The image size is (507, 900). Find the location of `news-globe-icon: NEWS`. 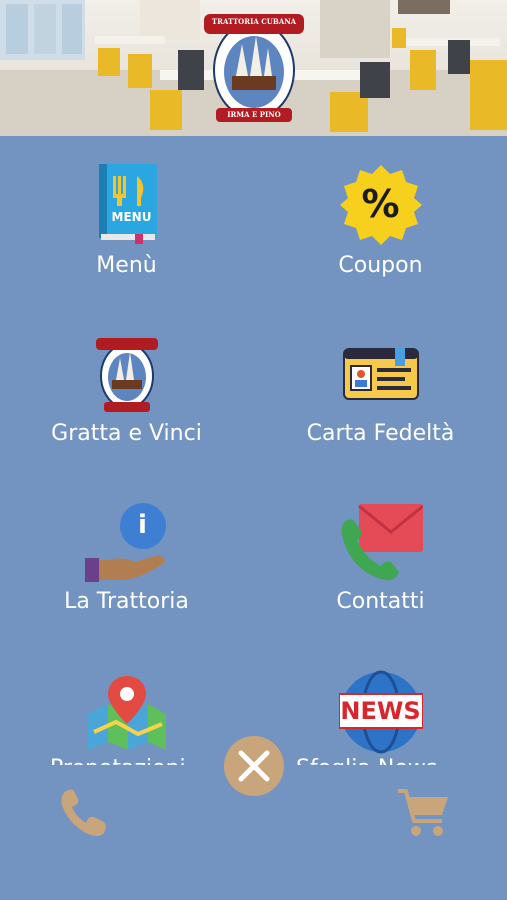

news-globe-icon: NEWS is located at coordinates (380, 712).